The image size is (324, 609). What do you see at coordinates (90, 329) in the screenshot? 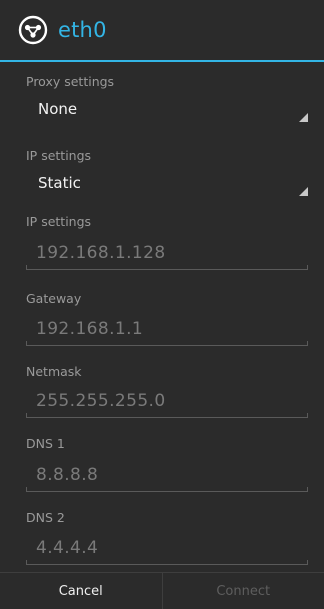
I see `gateway-value: 192.168.1.1` at bounding box center [90, 329].